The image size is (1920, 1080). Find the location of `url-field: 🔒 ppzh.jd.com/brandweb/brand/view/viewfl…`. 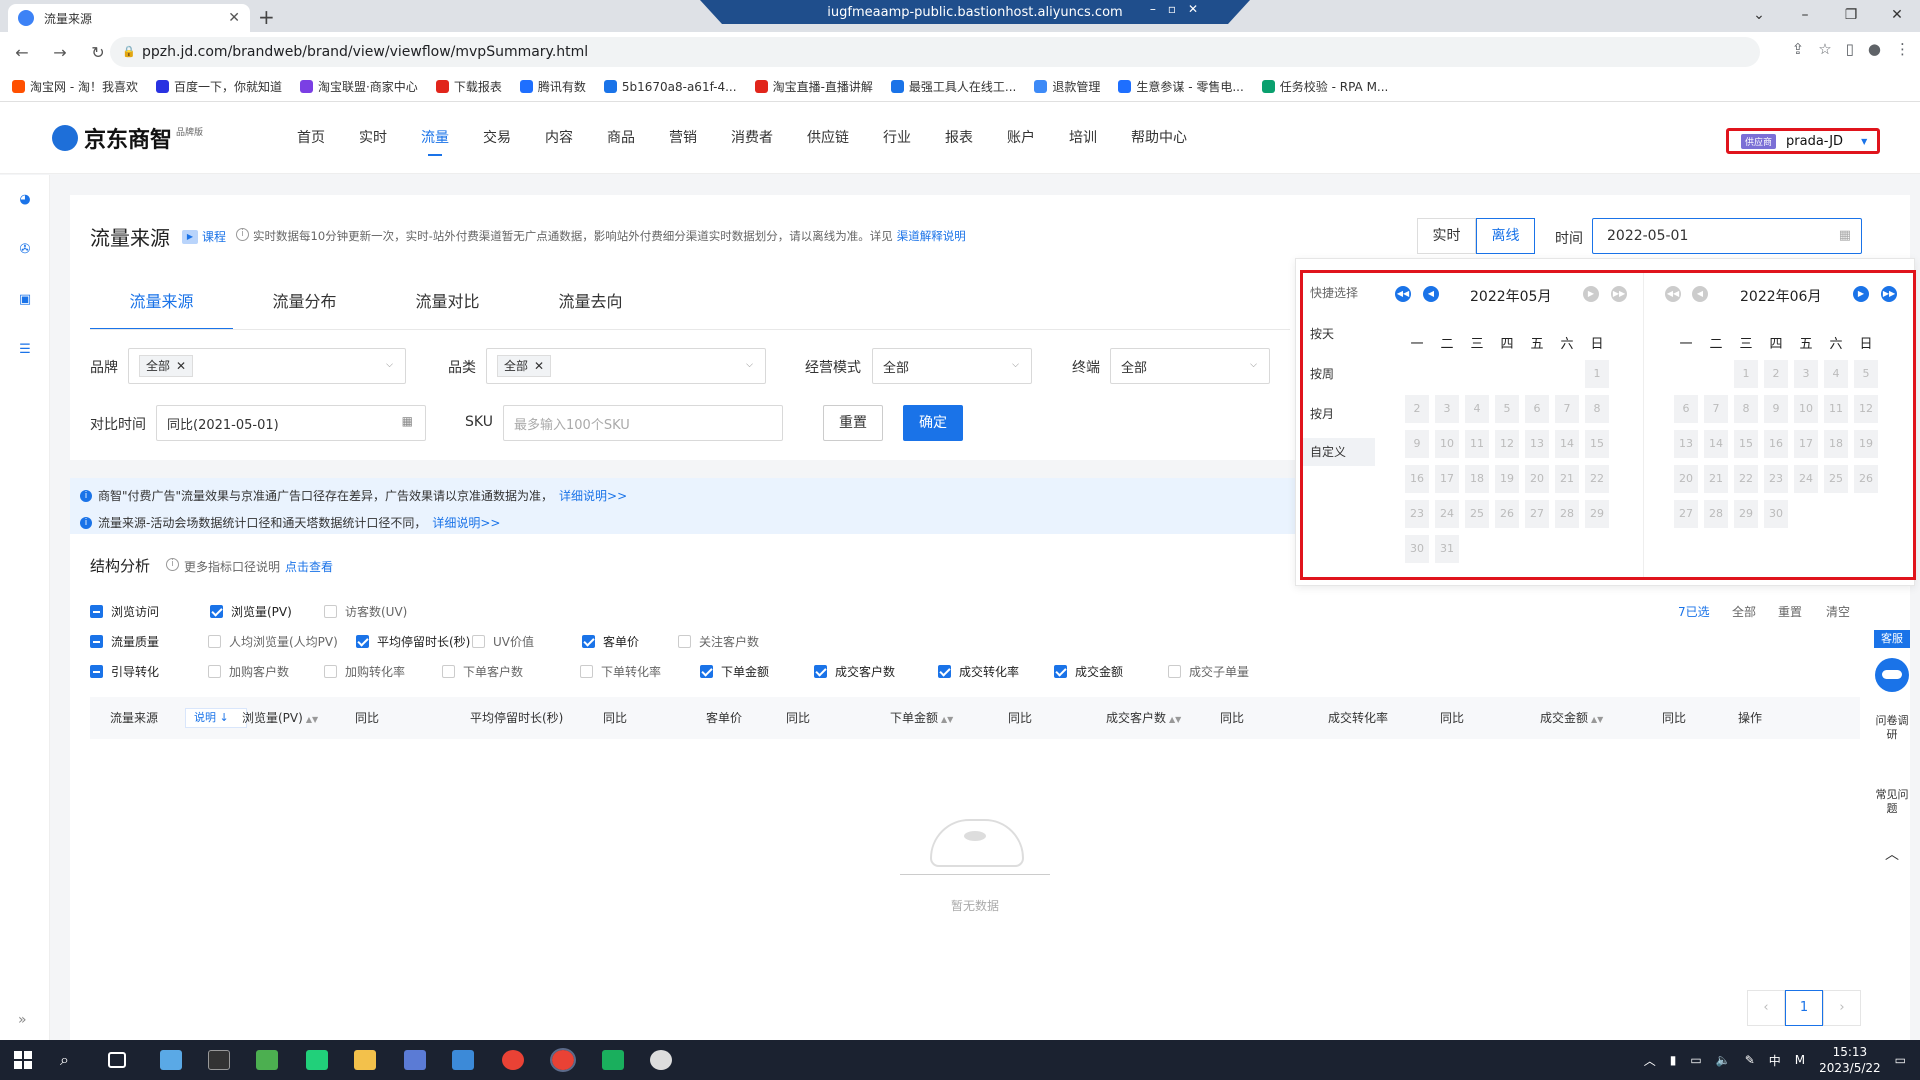

url-field: 🔒 ppzh.jd.com/brandweb/brand/view/viewfl… is located at coordinates (935, 52).